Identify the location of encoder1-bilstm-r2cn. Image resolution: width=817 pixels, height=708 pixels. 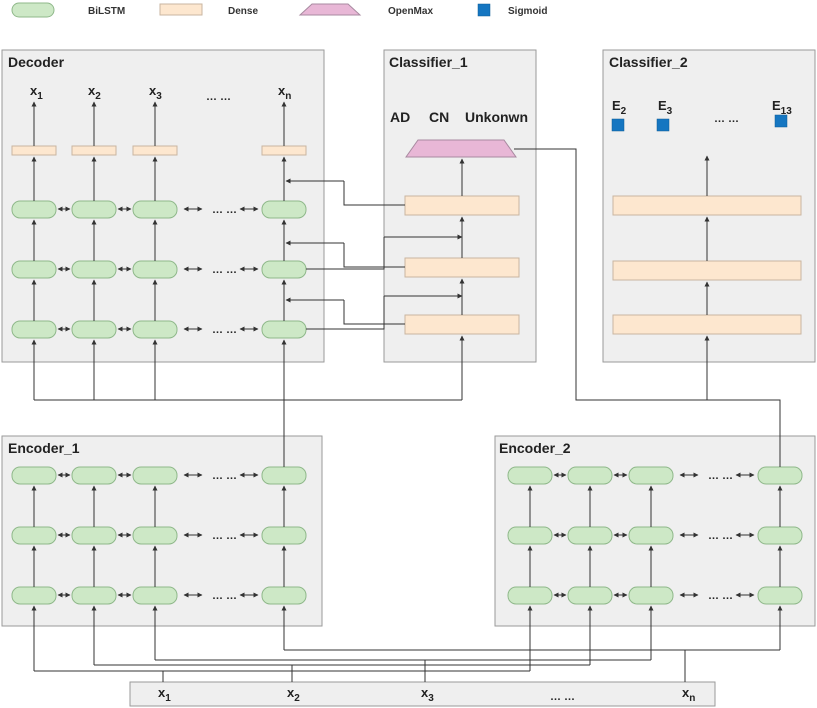
(284, 535).